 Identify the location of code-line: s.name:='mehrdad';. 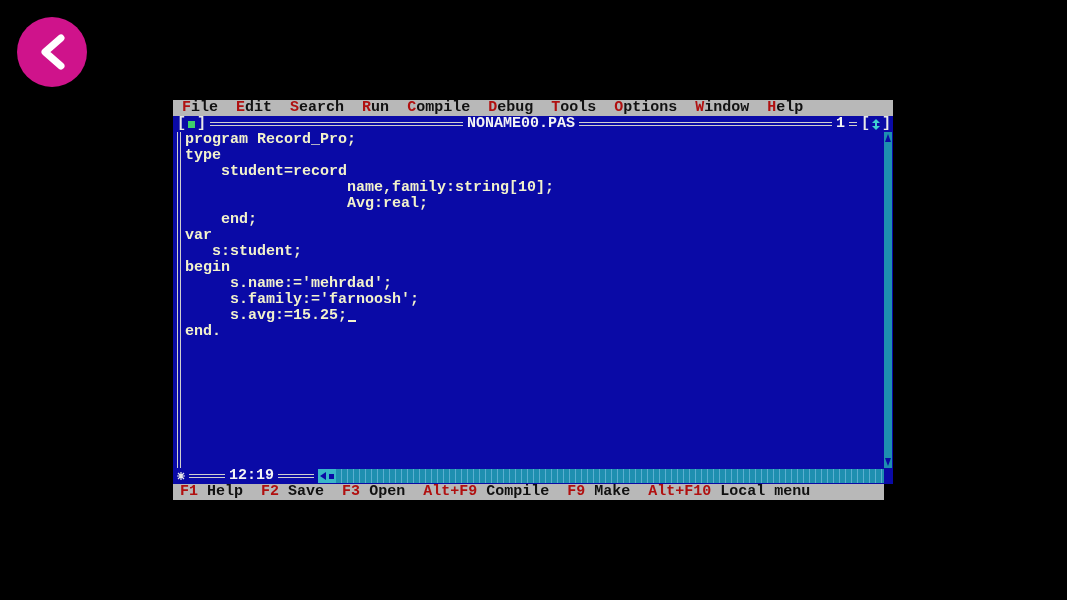
(311, 284).